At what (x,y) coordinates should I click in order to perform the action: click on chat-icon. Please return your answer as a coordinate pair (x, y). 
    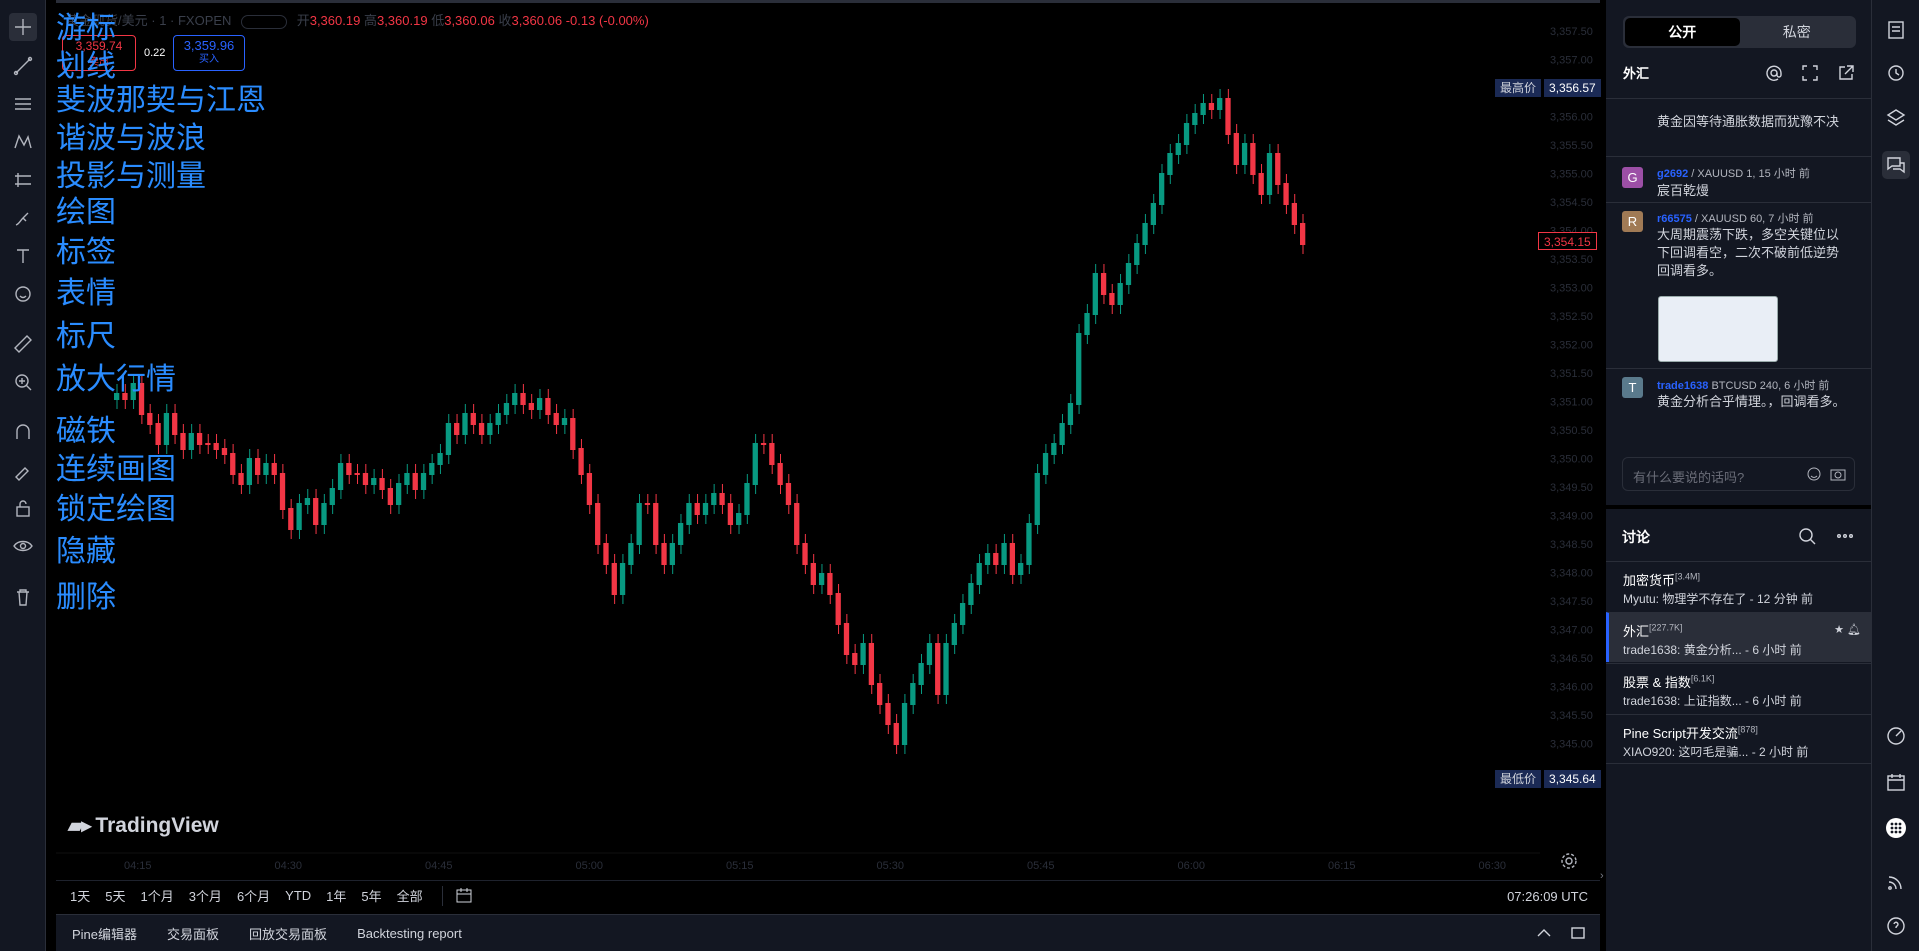
    Looking at the image, I should click on (1896, 165).